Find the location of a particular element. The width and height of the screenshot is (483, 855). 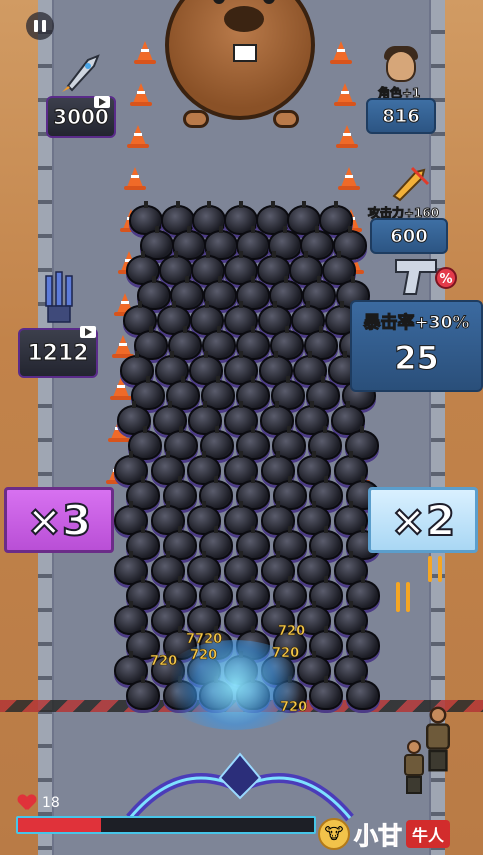

health-indicator: 18 is located at coordinates (39, 803).